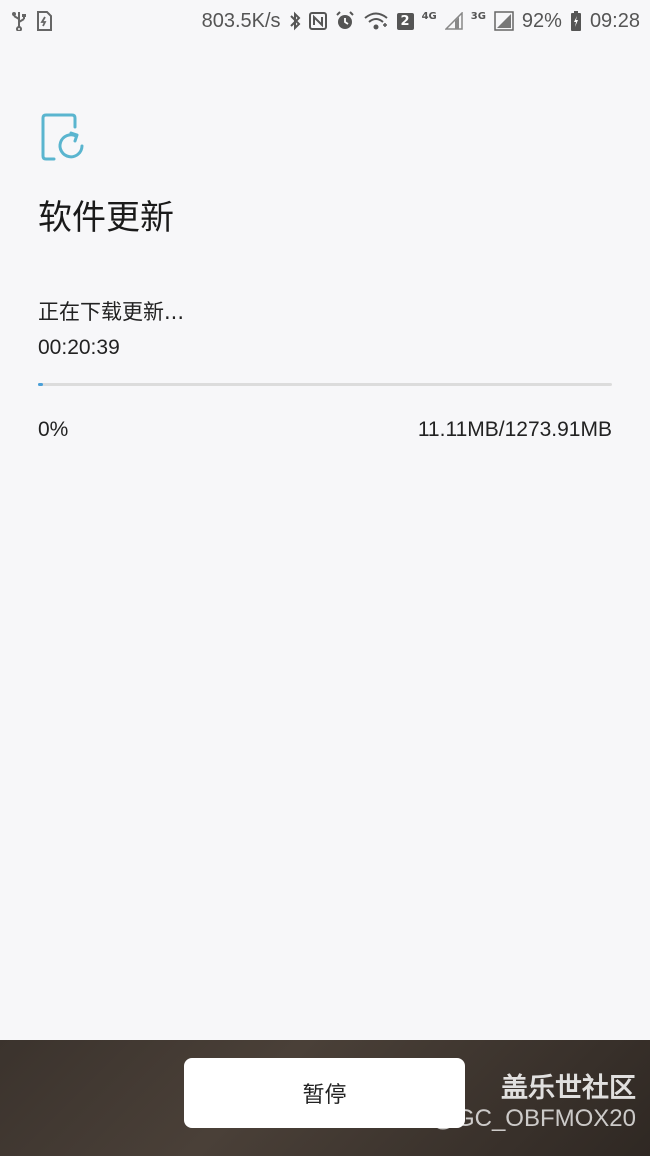 The width and height of the screenshot is (650, 1156). What do you see at coordinates (241, 20) in the screenshot?
I see `net-speed: 803.5K/s` at bounding box center [241, 20].